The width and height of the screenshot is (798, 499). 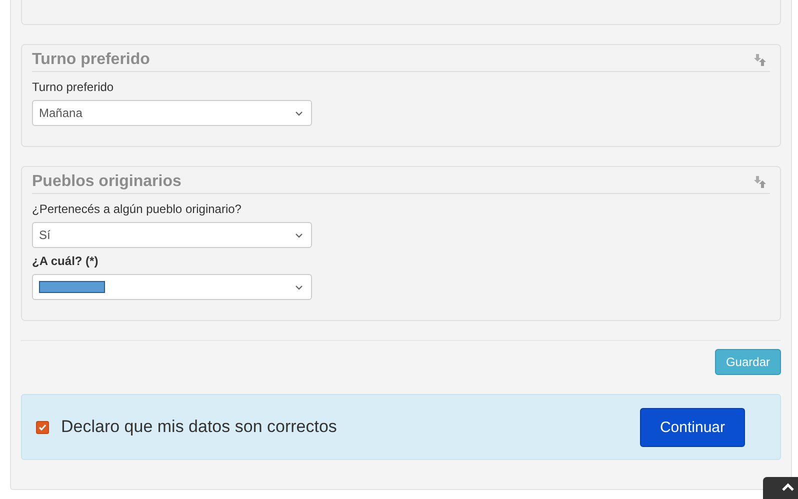 What do you see at coordinates (137, 209) in the screenshot?
I see `field-label: ¿Pertenecés a algún pueblo originario?` at bounding box center [137, 209].